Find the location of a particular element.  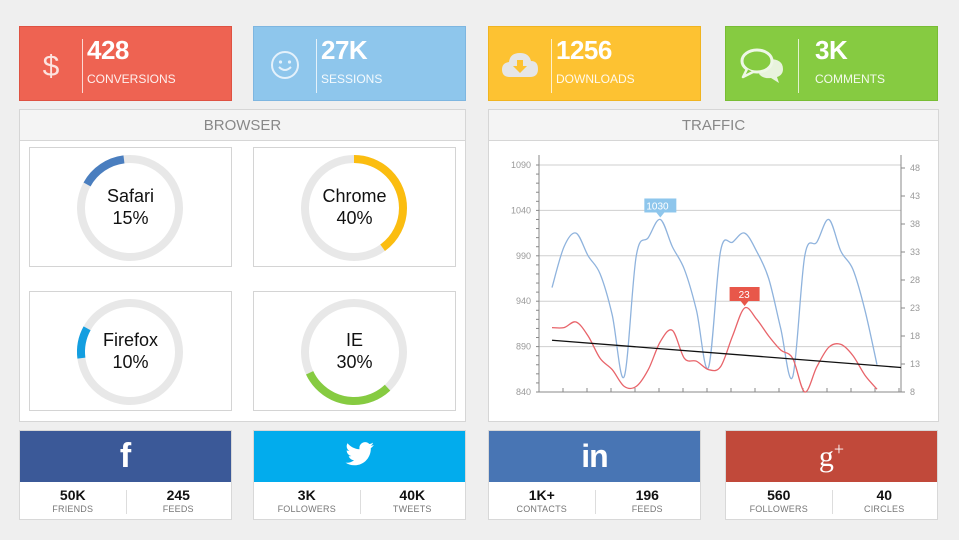

y-right-tick-label: 43 is located at coordinates (915, 196).